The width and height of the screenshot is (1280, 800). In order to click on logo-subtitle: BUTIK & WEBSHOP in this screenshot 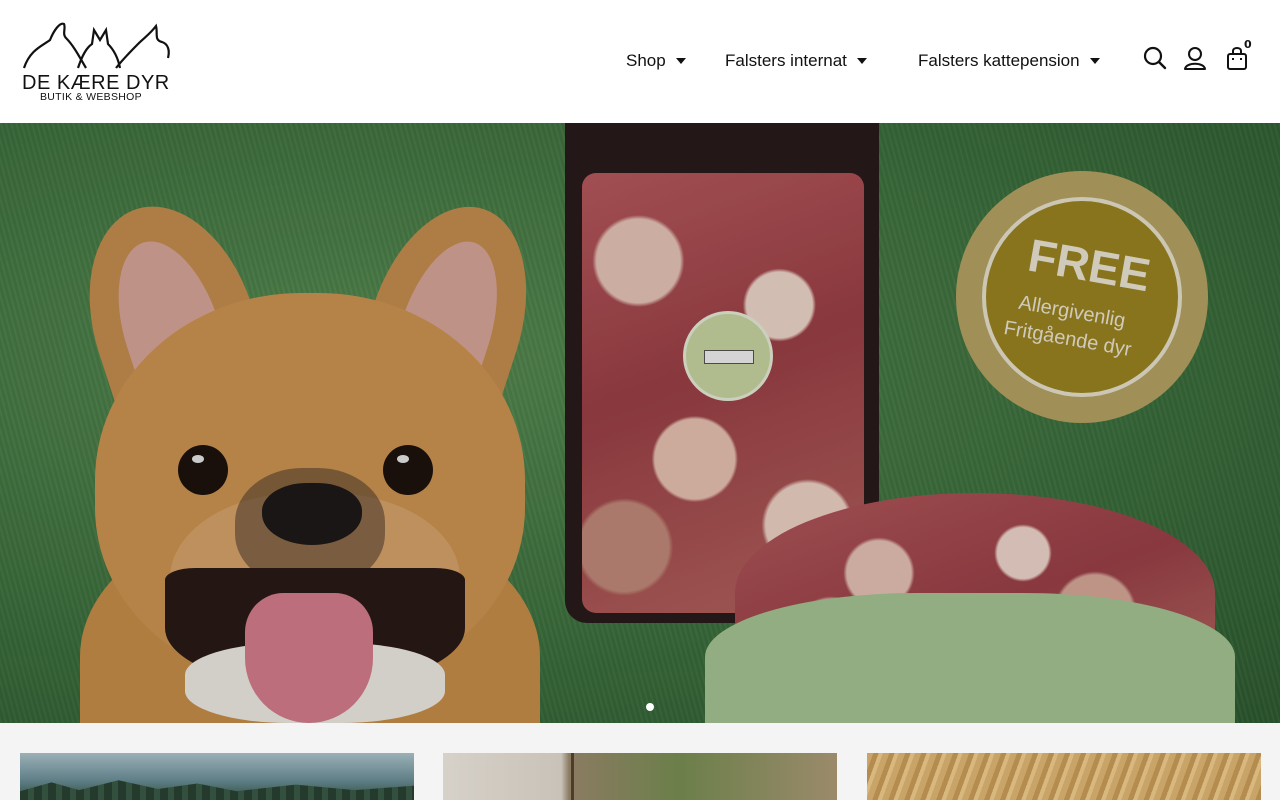, I will do `click(91, 97)`.